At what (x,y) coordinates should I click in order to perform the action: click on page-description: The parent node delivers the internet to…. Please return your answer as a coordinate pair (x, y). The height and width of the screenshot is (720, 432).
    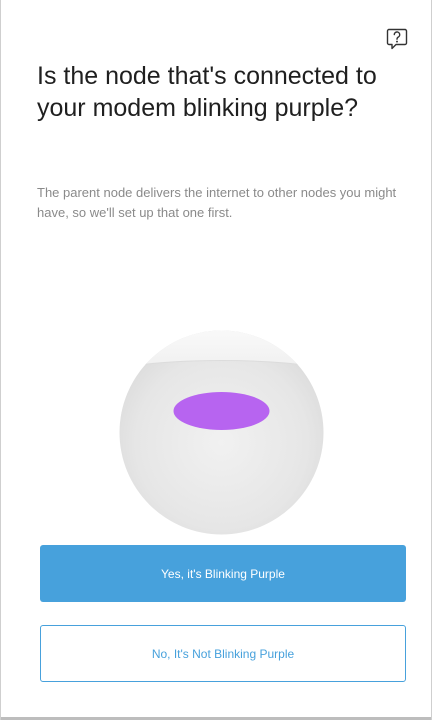
    Looking at the image, I should click on (217, 202).